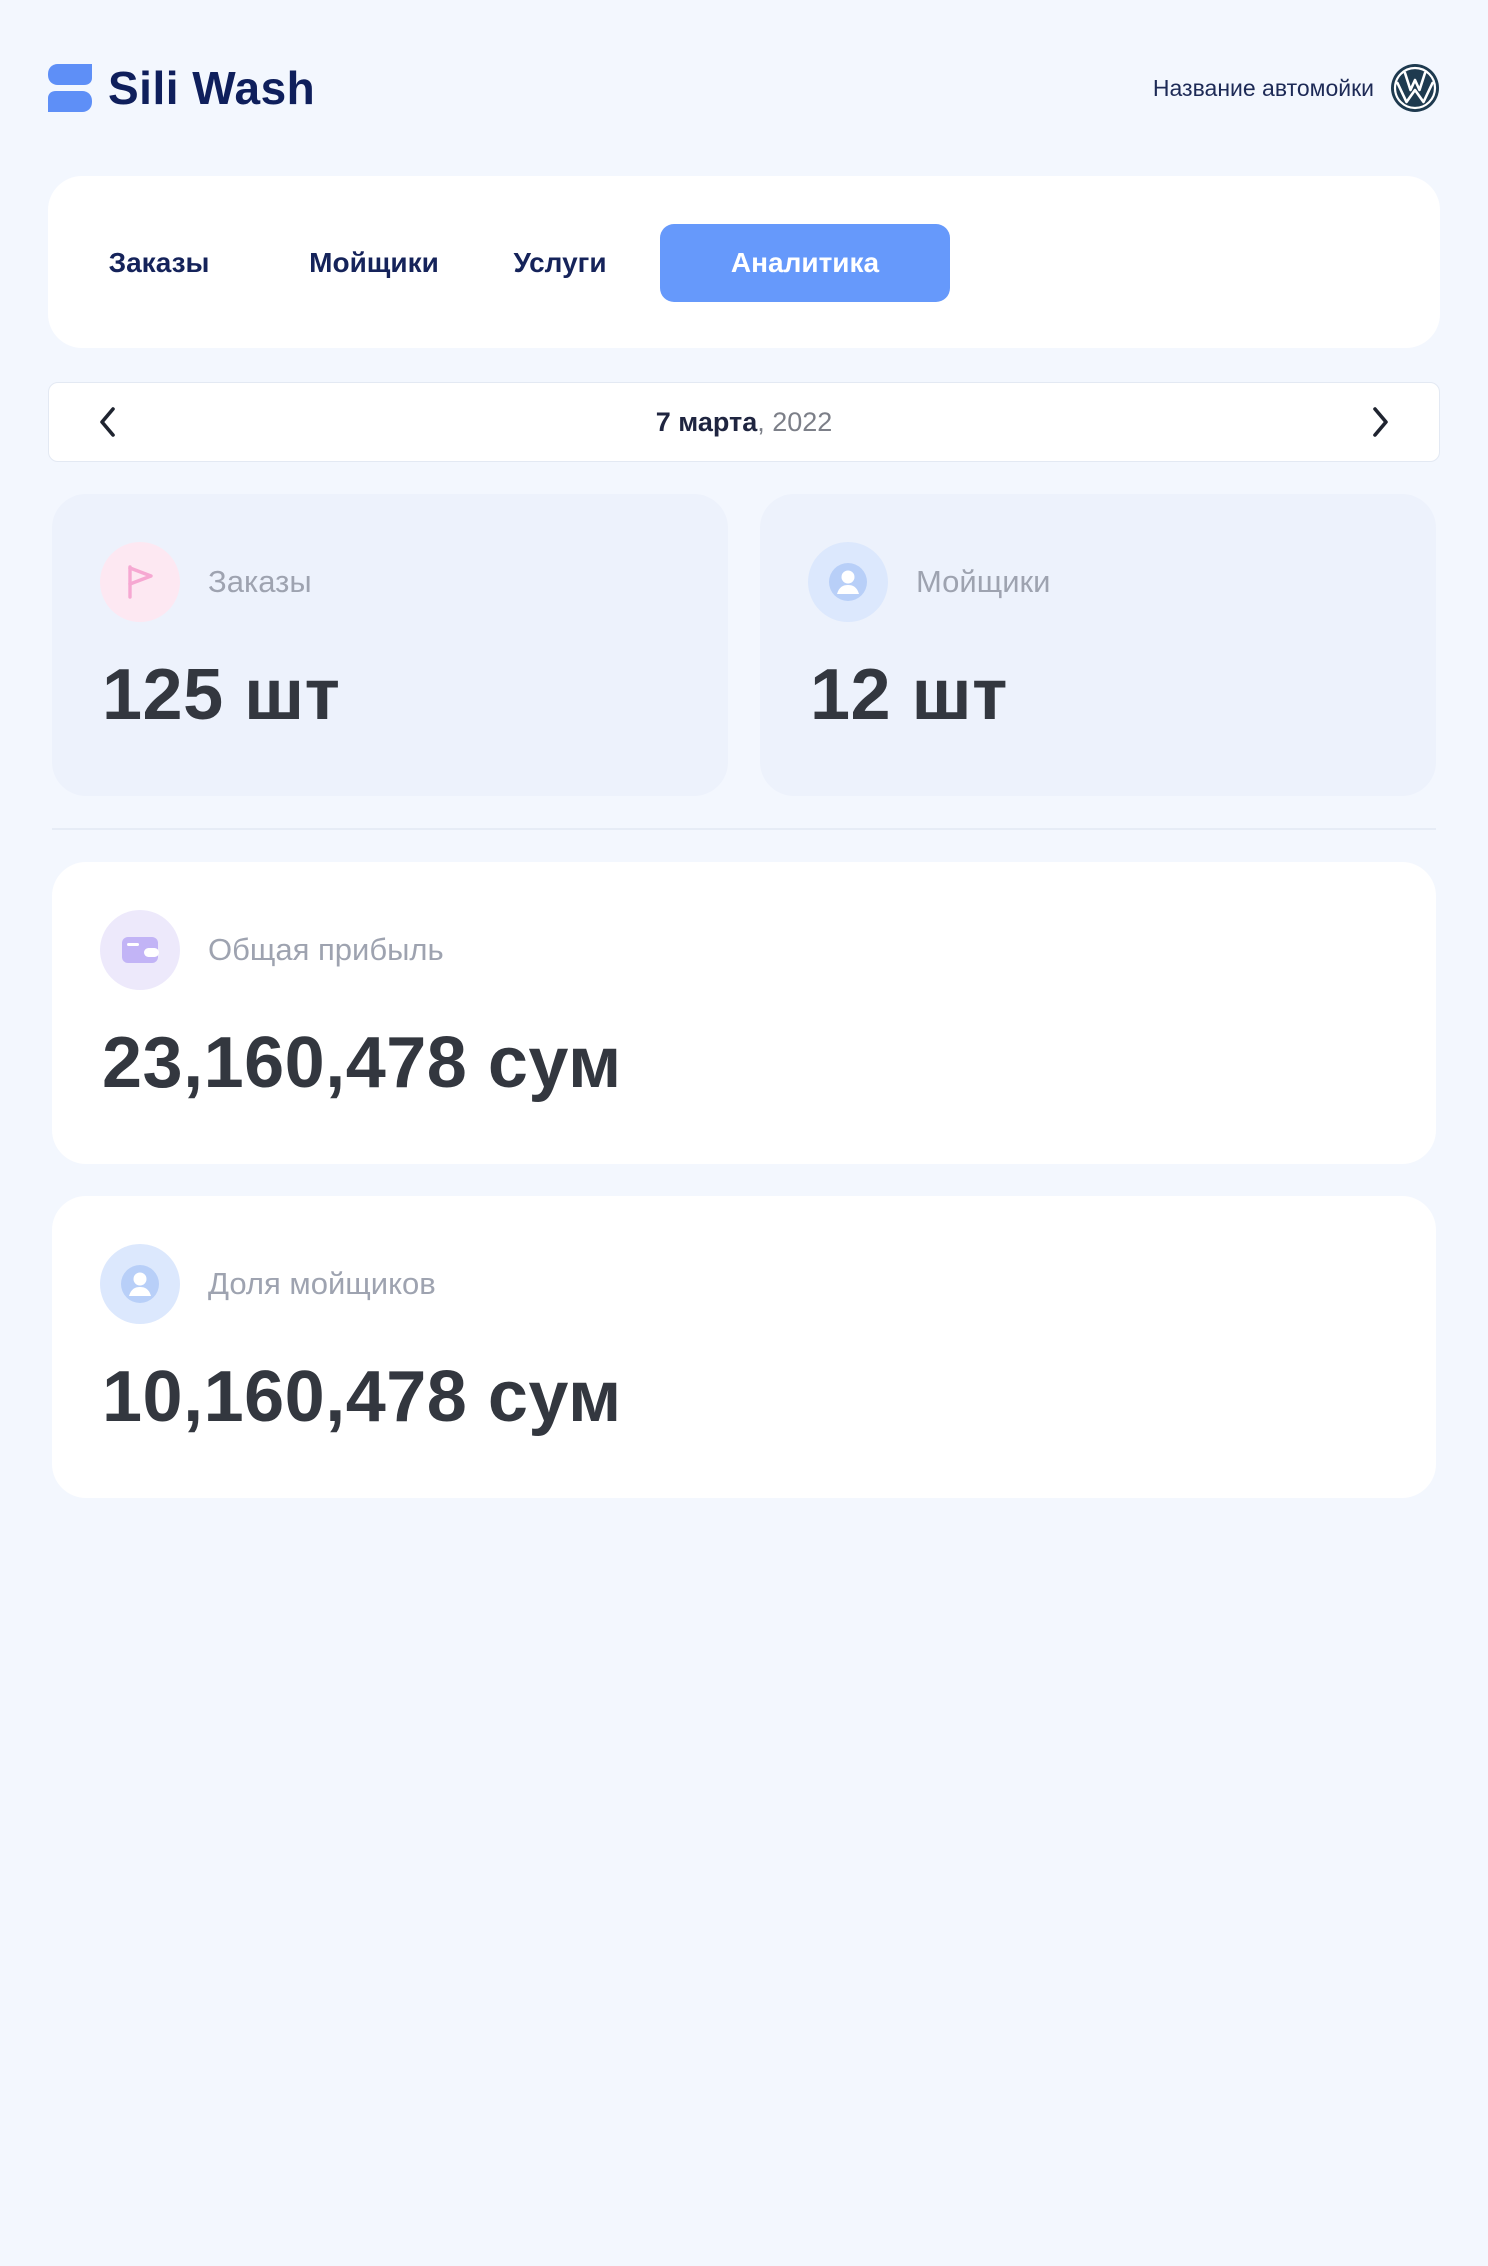 The width and height of the screenshot is (1488, 2266). What do you see at coordinates (744, 1013) in the screenshot?
I see `total-profit-card: Общая прибыль 23,160,478 сум` at bounding box center [744, 1013].